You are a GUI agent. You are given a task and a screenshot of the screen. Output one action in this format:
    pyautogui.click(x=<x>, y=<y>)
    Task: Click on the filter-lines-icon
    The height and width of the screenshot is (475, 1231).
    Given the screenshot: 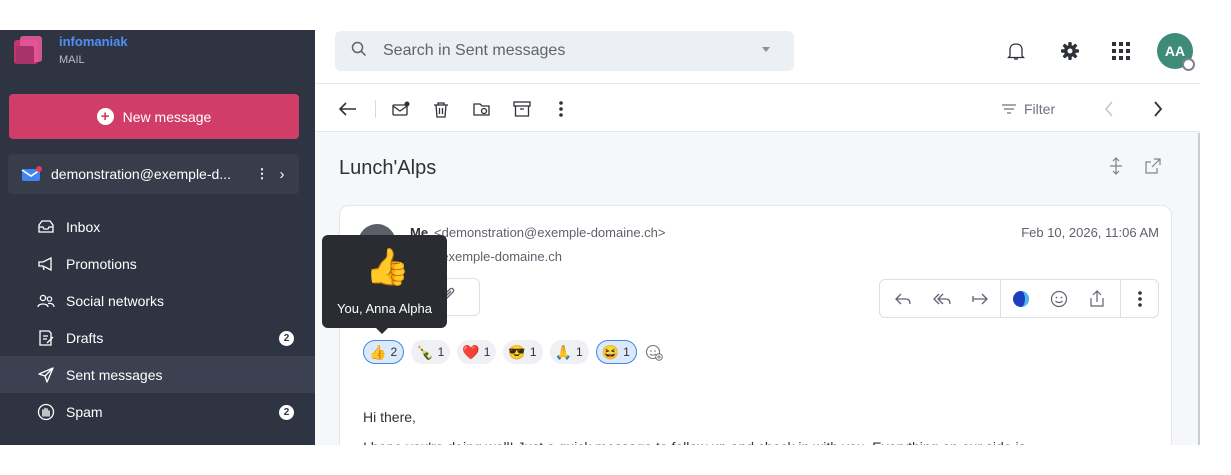 What is the action you would take?
    pyautogui.click(x=1009, y=109)
    